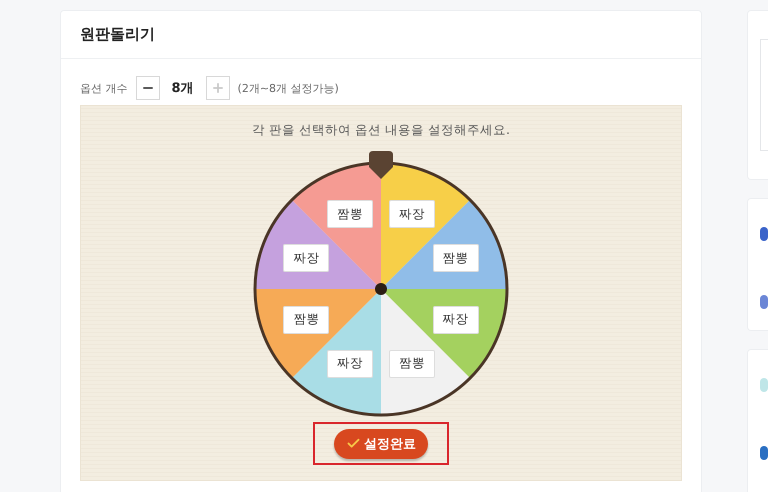 The width and height of the screenshot is (768, 492). What do you see at coordinates (104, 88) in the screenshot?
I see `option-count-label: 옵션 개수` at bounding box center [104, 88].